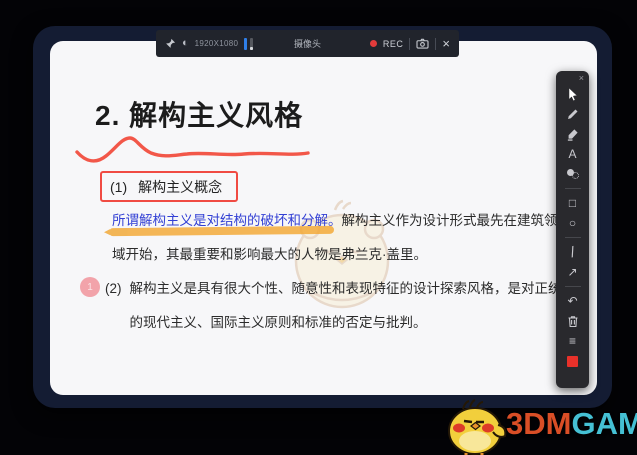 The height and width of the screenshot is (455, 637). What do you see at coordinates (192, 149) in the screenshot?
I see `red-wavy-underline` at bounding box center [192, 149].